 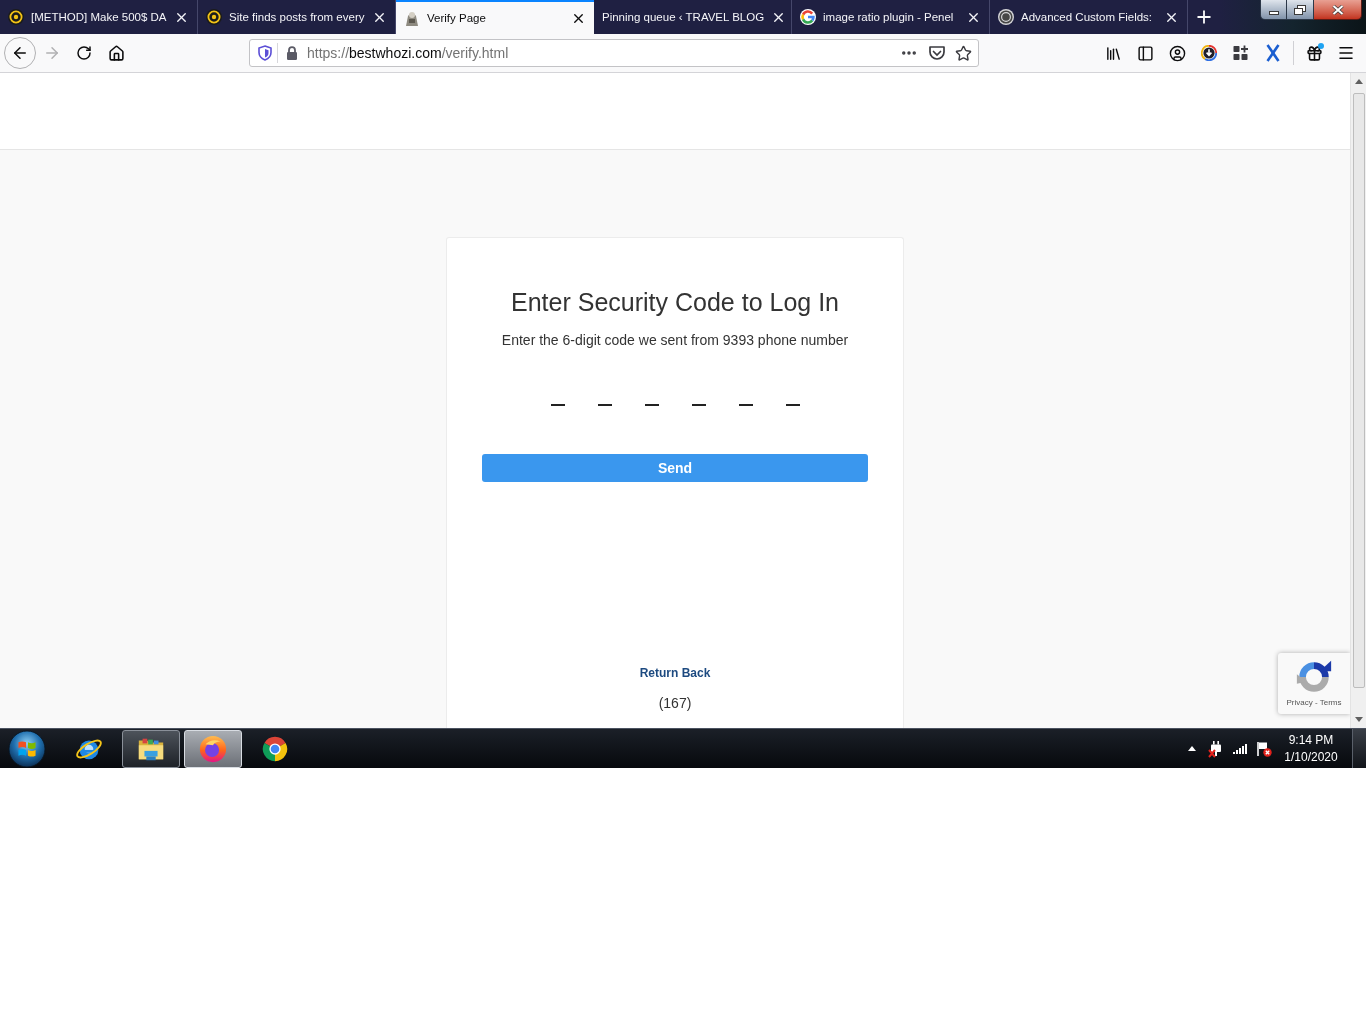 I want to click on close-icon, so click(x=1337, y=9).